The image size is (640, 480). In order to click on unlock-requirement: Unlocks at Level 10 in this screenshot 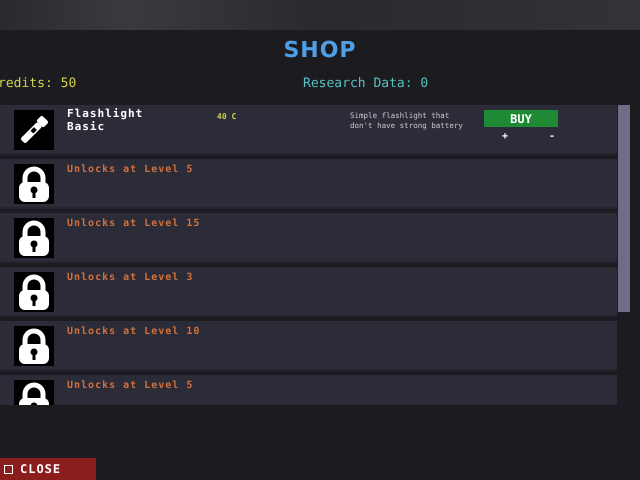, I will do `click(133, 331)`.